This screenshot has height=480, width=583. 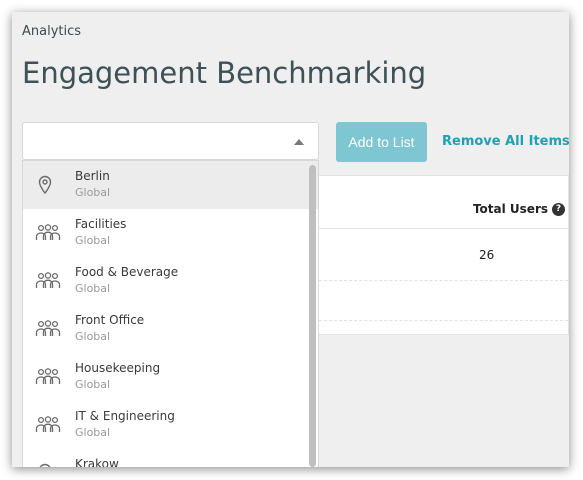 What do you see at coordinates (170, 185) in the screenshot?
I see `dropdown-option: Berlin Global` at bounding box center [170, 185].